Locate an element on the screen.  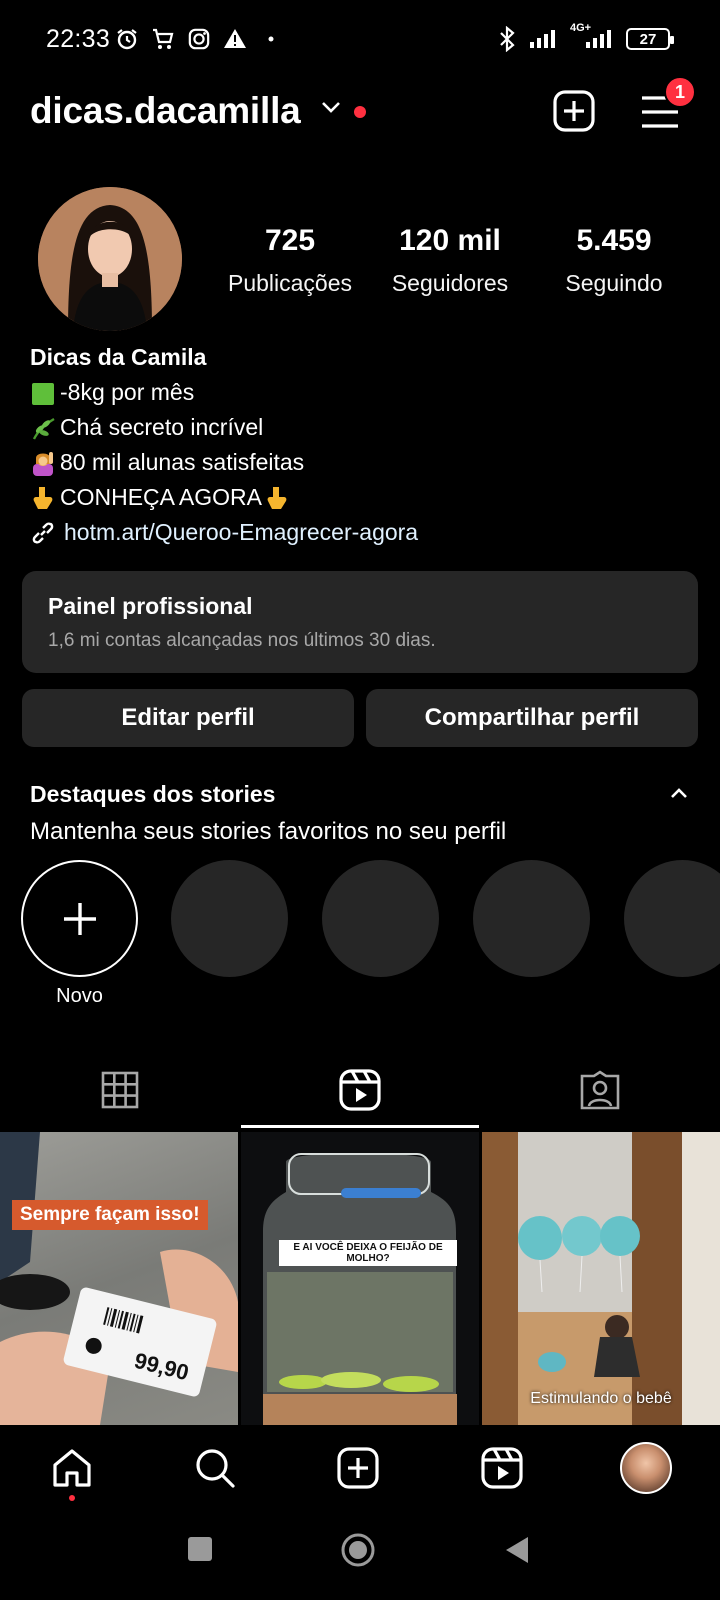
bio-text: Chá secreto incrível is located at coordinates (162, 427).